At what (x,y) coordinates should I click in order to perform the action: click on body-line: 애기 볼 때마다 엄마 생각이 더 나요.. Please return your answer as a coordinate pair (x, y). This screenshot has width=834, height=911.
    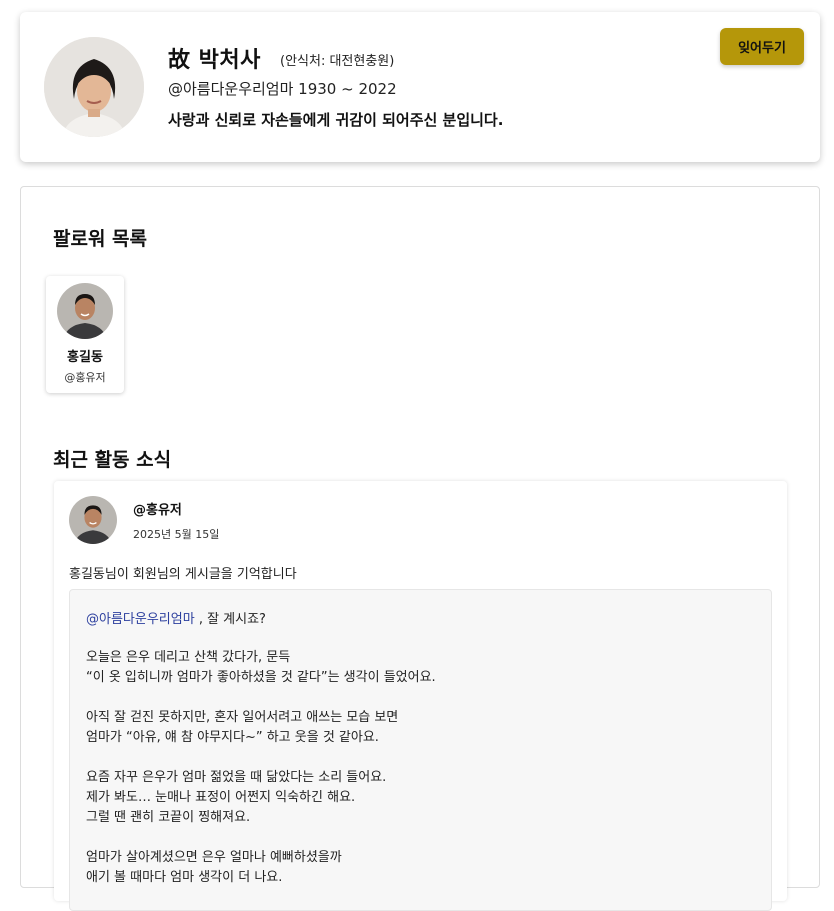
    Looking at the image, I should click on (184, 877).